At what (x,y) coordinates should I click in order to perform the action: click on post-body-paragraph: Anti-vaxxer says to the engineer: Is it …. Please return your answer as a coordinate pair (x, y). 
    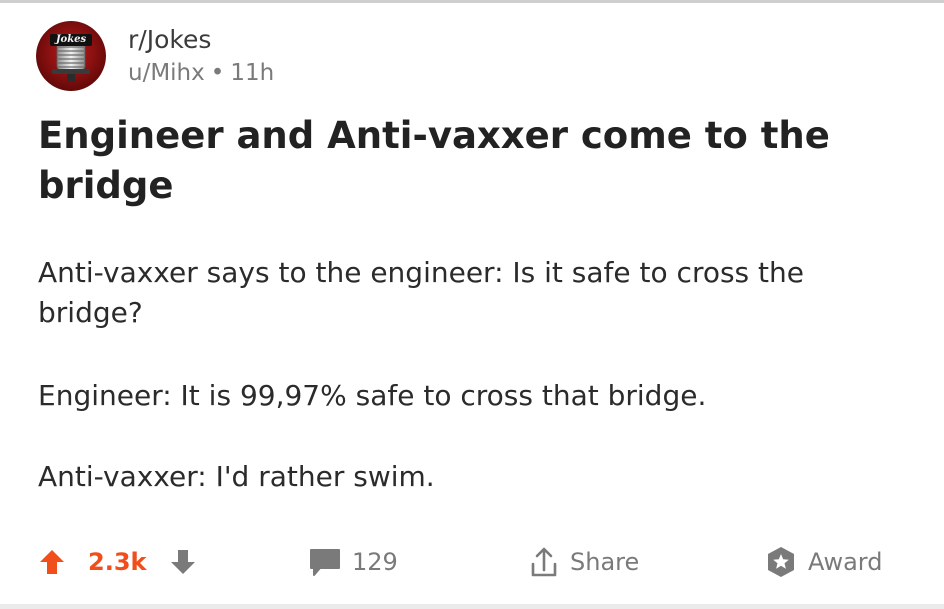
    Looking at the image, I should click on (421, 292).